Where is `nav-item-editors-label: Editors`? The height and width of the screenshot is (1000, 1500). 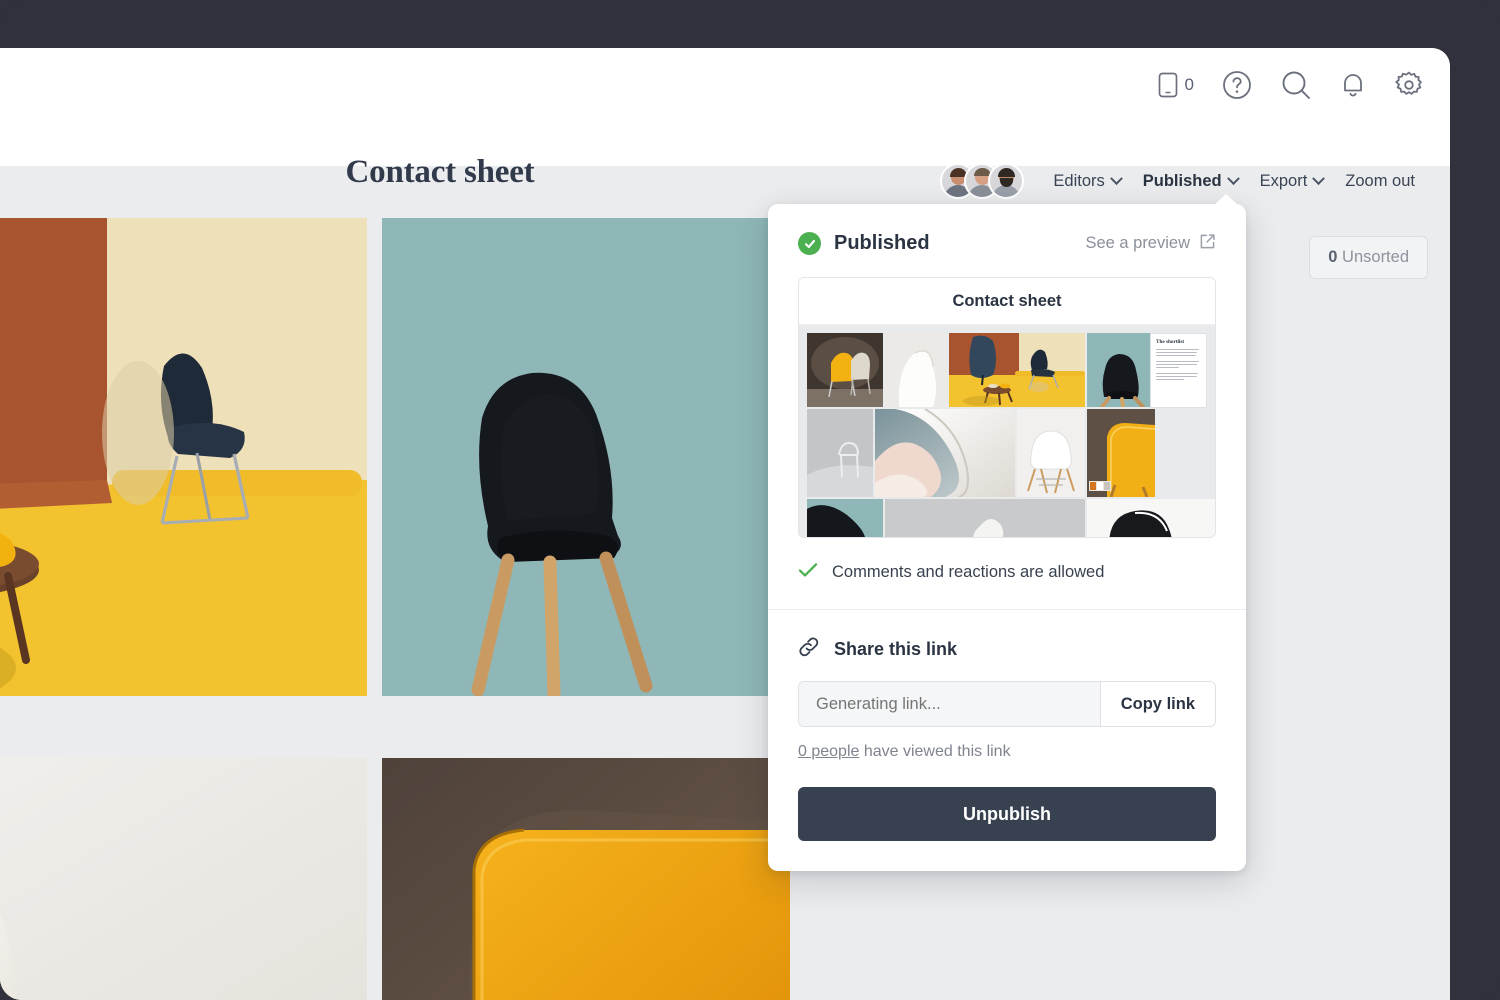
nav-item-editors-label: Editors is located at coordinates (1079, 180).